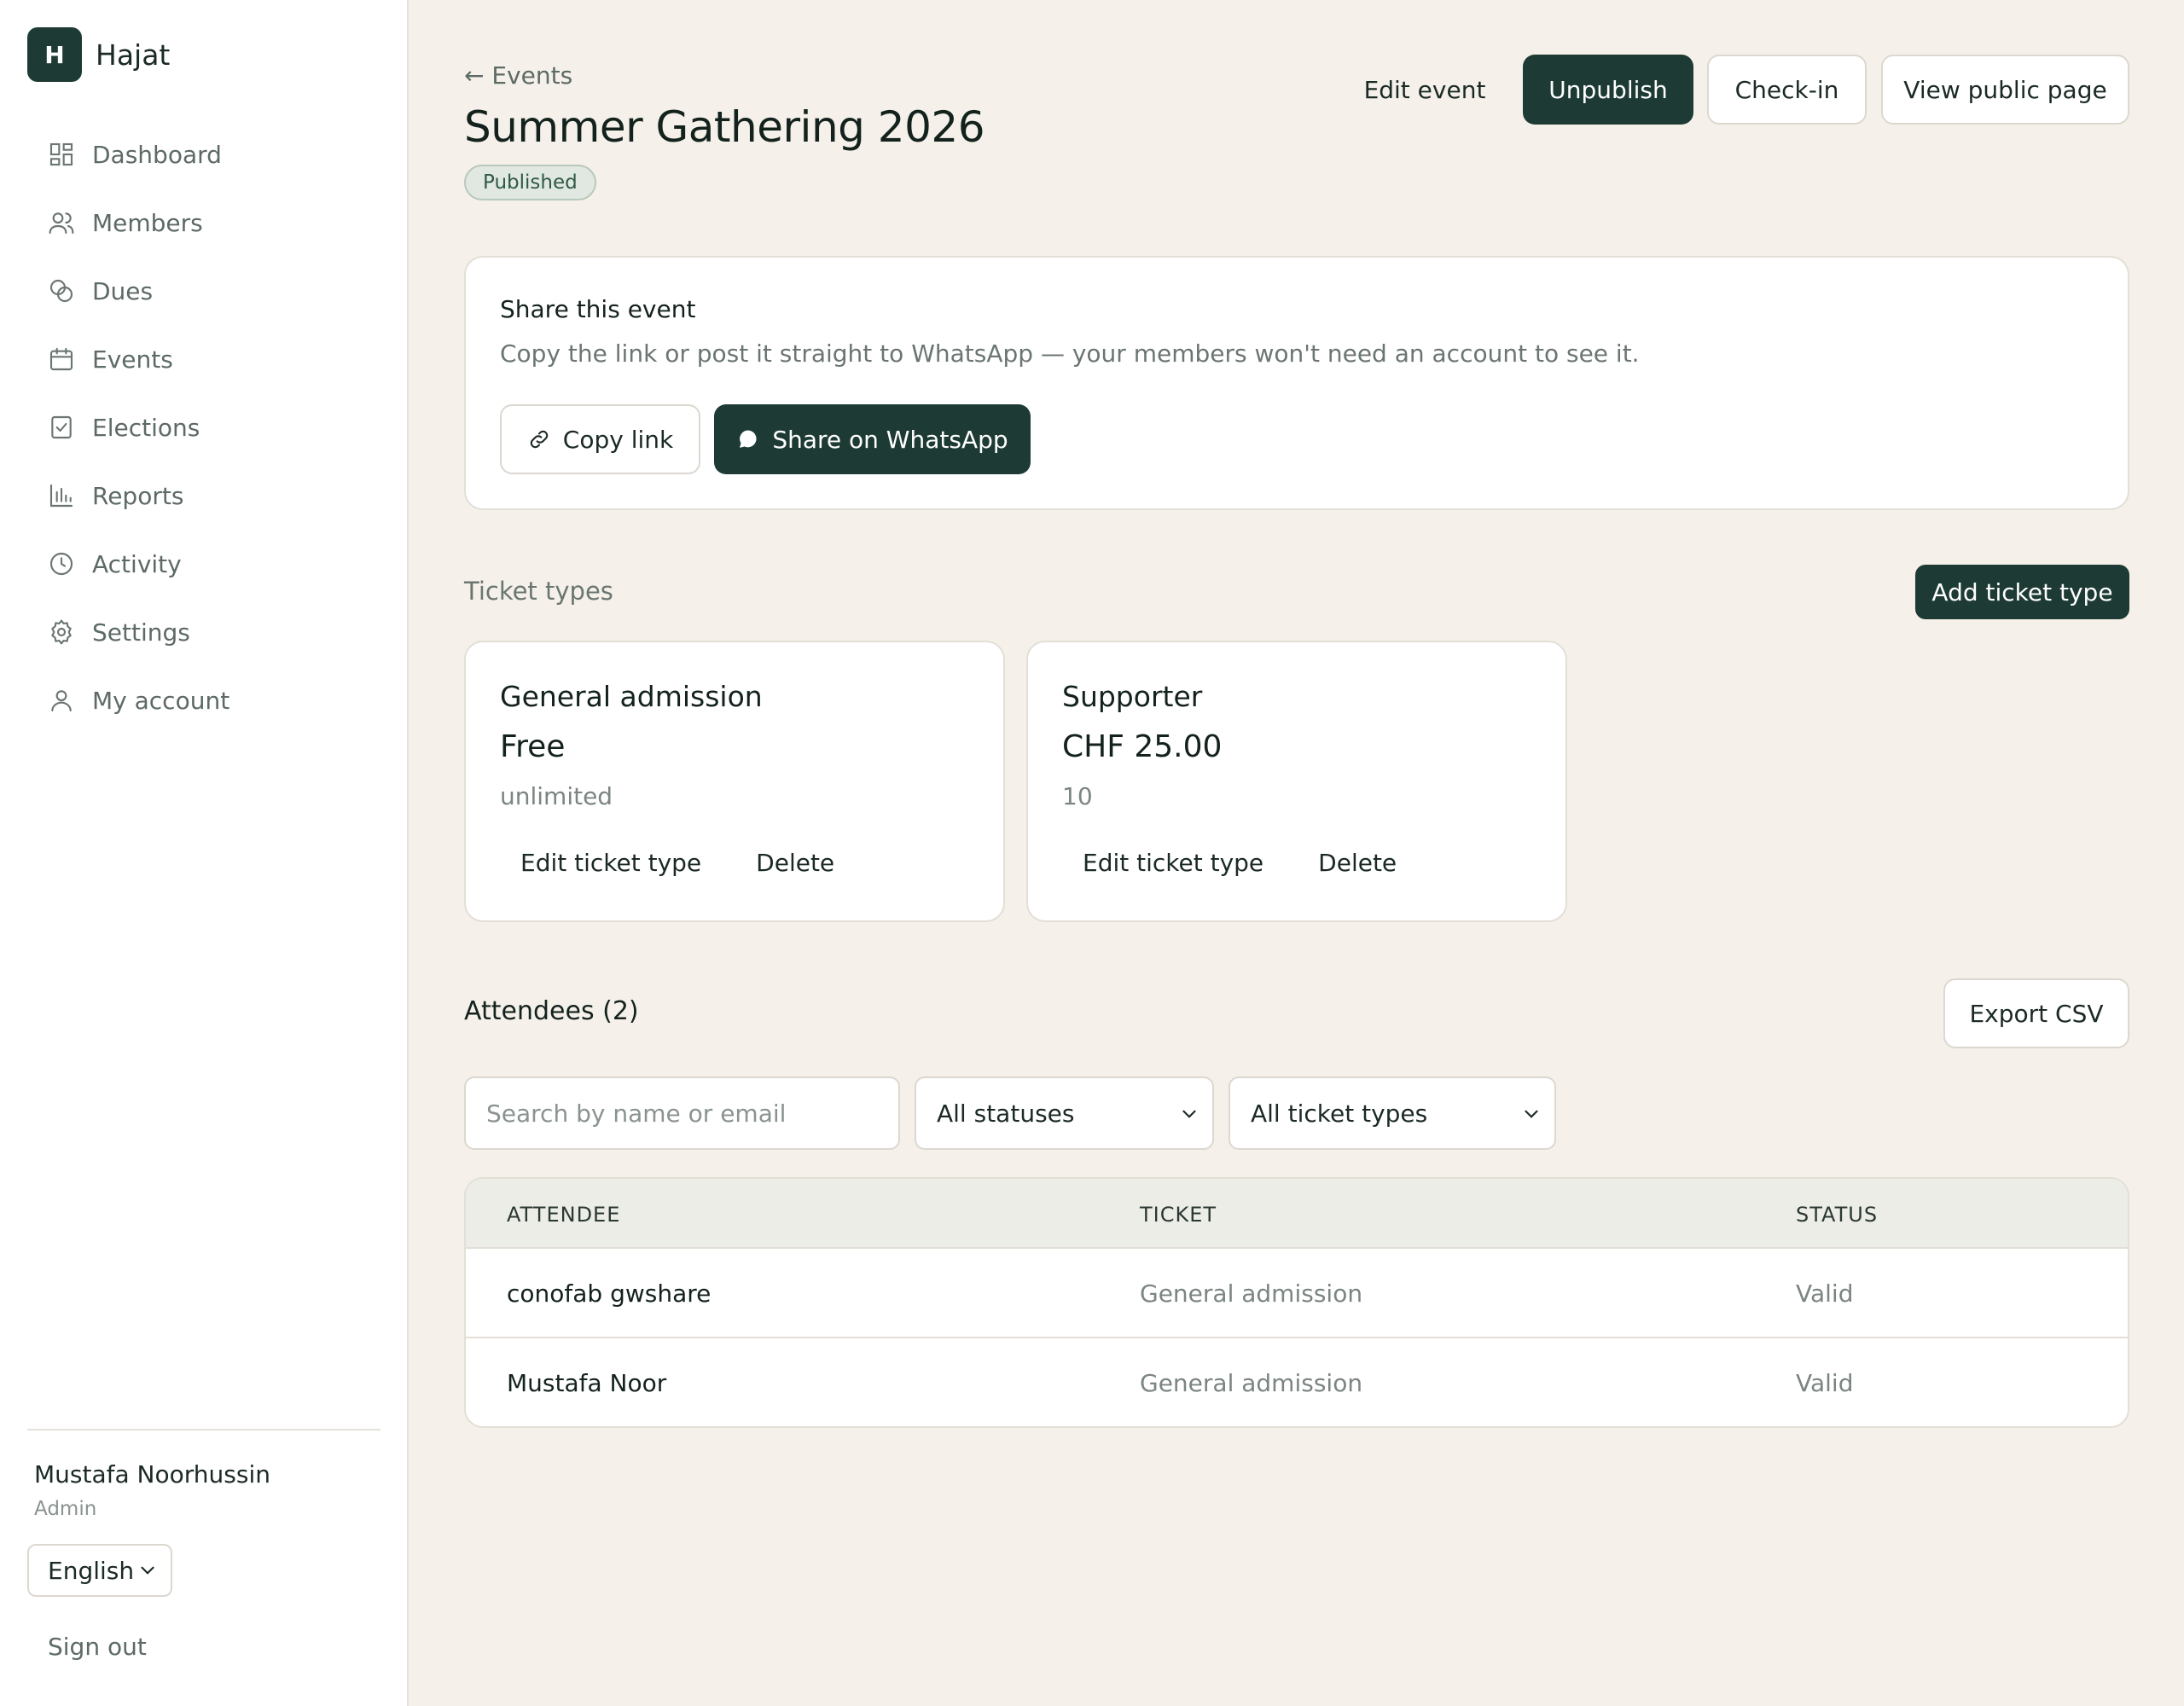  Describe the element at coordinates (538, 591) in the screenshot. I see `ticket-types-heading: Ticket types` at that location.